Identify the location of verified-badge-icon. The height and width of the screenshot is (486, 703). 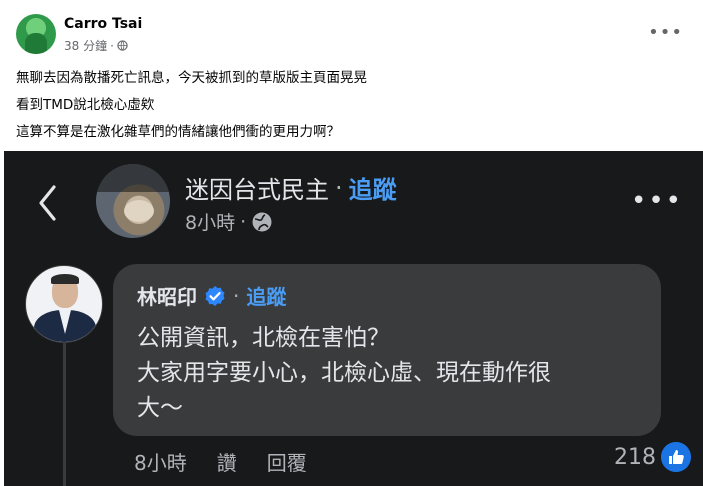
(215, 295).